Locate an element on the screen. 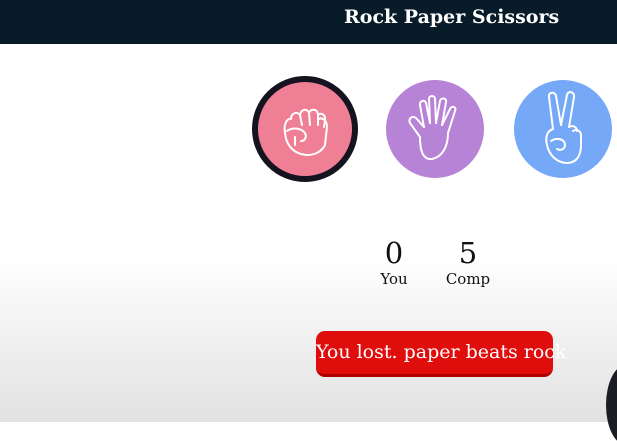 The image size is (617, 445). user-score-value: 0 is located at coordinates (394, 253).